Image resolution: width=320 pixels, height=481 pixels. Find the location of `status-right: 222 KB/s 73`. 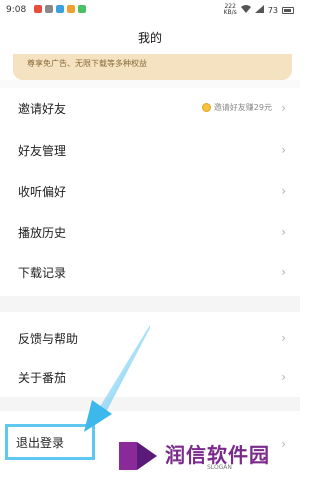

status-right: 222 KB/s 73 is located at coordinates (259, 10).